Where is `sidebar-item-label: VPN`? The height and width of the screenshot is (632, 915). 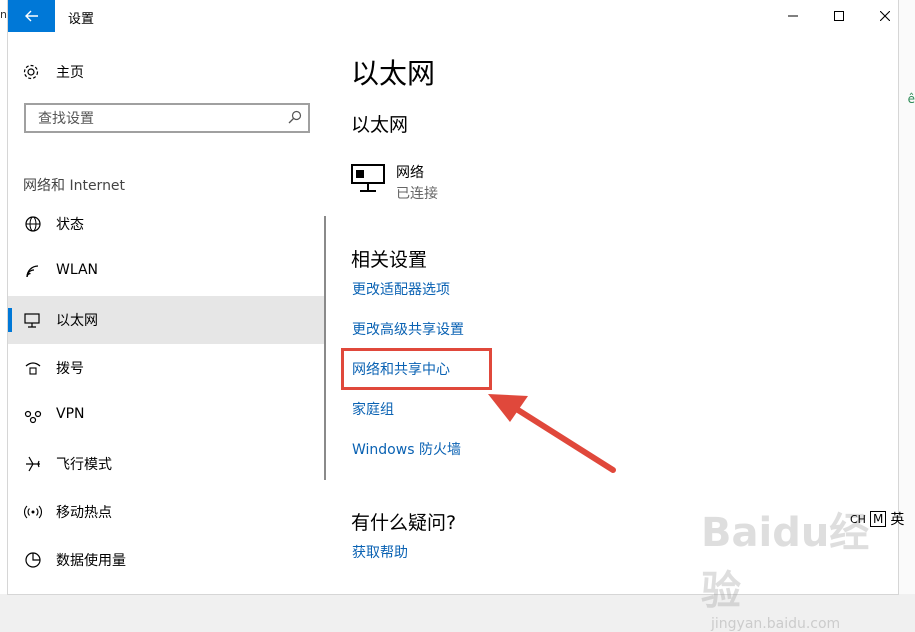
sidebar-item-label: VPN is located at coordinates (70, 414).